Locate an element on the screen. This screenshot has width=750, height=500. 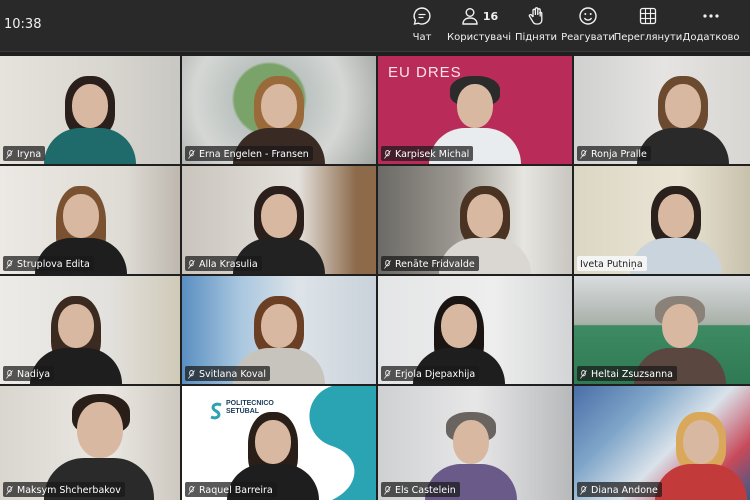
raise-hand-label: Підняти is located at coordinates (536, 37).